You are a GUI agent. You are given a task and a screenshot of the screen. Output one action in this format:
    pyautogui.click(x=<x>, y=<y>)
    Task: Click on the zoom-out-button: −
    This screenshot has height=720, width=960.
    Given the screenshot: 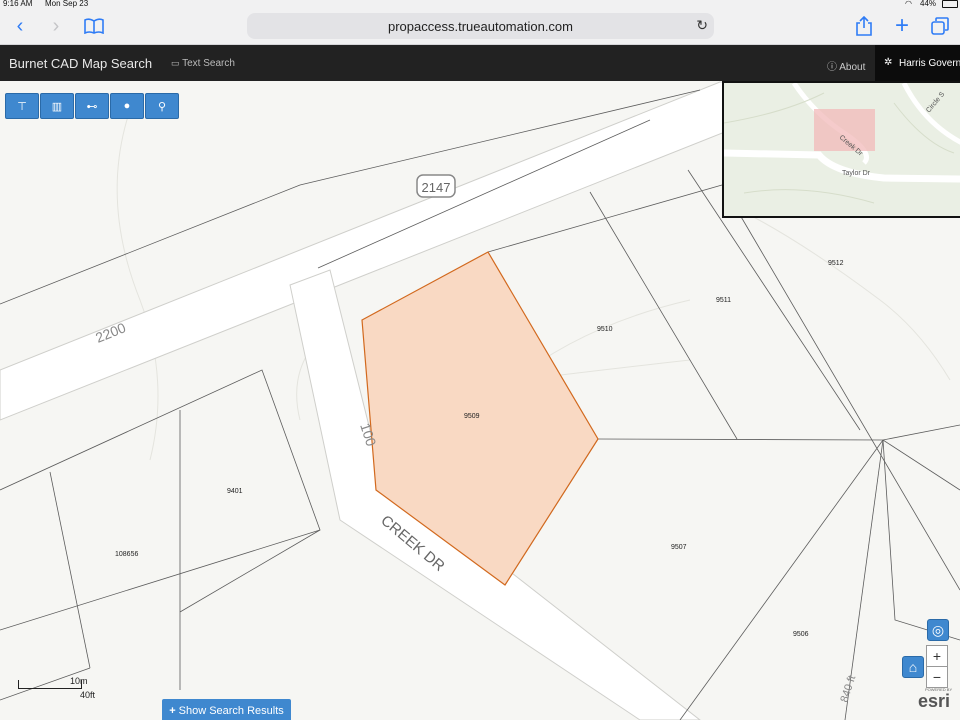 What is the action you would take?
    pyautogui.click(x=937, y=677)
    